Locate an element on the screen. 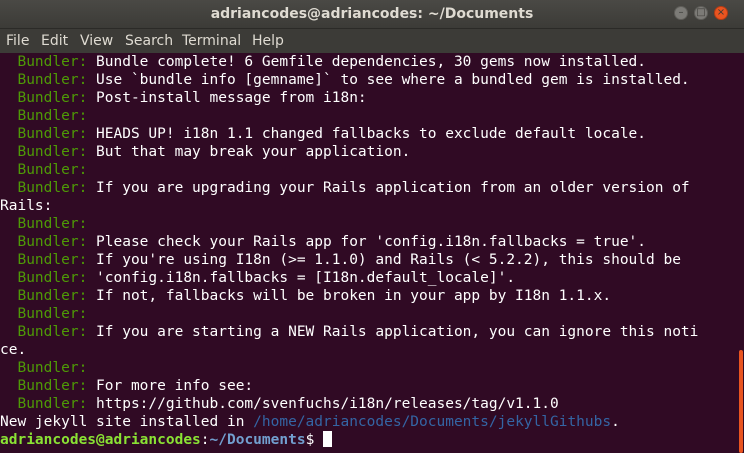 Image resolution: width=744 pixels, height=453 pixels. scrollbar-thumb is located at coordinates (741, 401).